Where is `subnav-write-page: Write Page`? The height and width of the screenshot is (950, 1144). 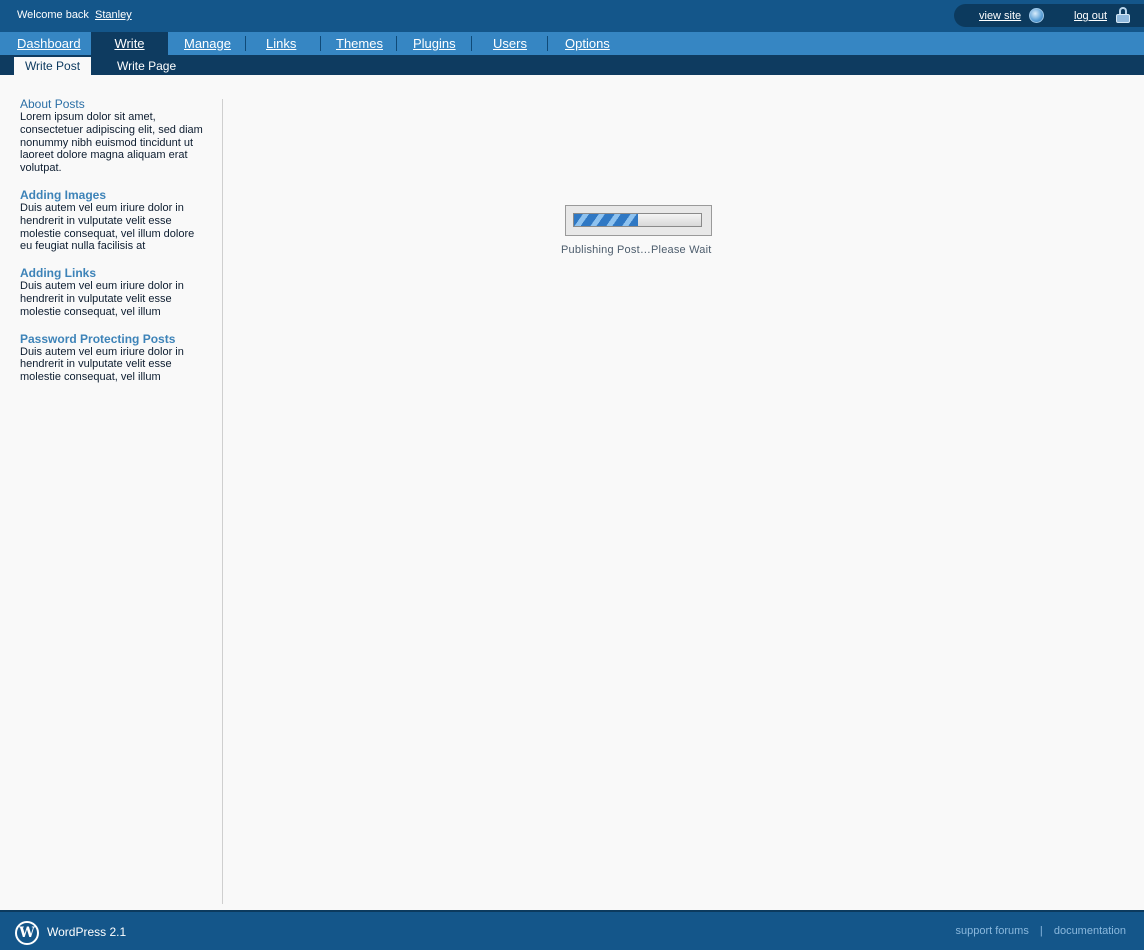
subnav-write-page: Write Page is located at coordinates (146, 66).